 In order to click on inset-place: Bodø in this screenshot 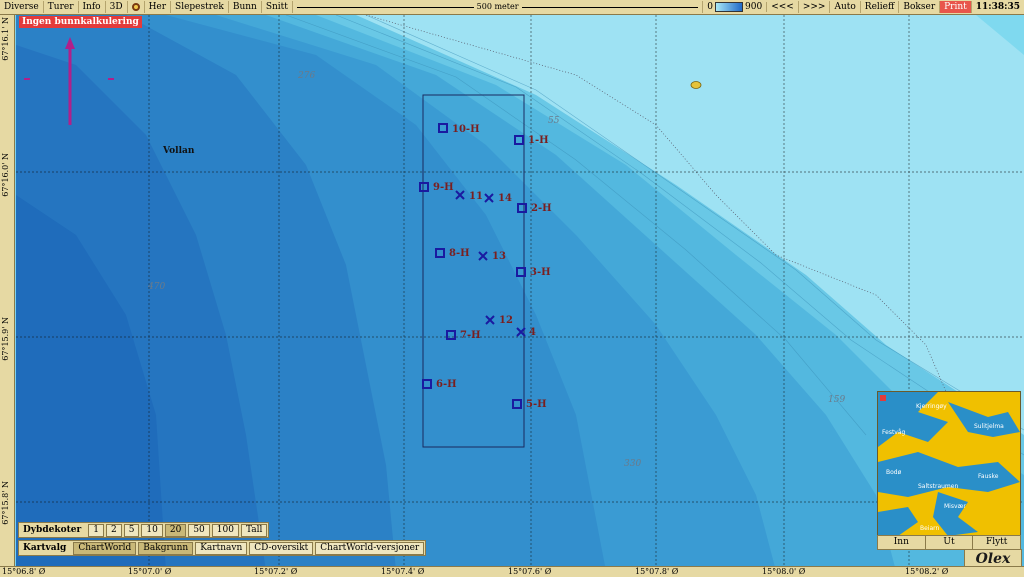, I will do `click(894, 472)`.